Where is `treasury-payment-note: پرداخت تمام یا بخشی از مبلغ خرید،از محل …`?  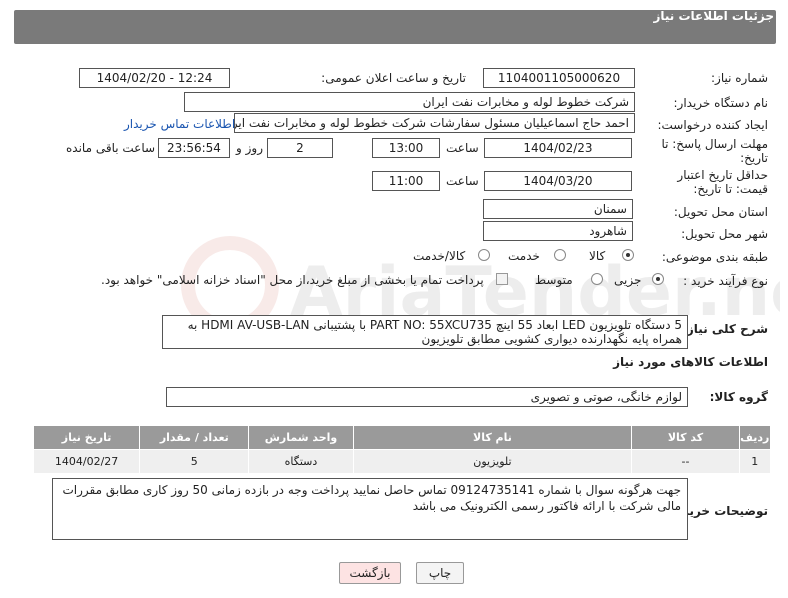
treasury-payment-note: پرداخت تمام یا بخشی از مبلغ خرید،از محل … is located at coordinates (292, 280).